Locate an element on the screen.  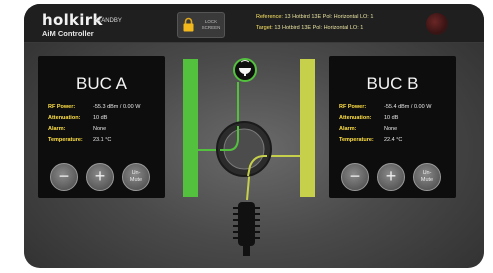
dummy-load-icon is located at coordinates (246, 229).